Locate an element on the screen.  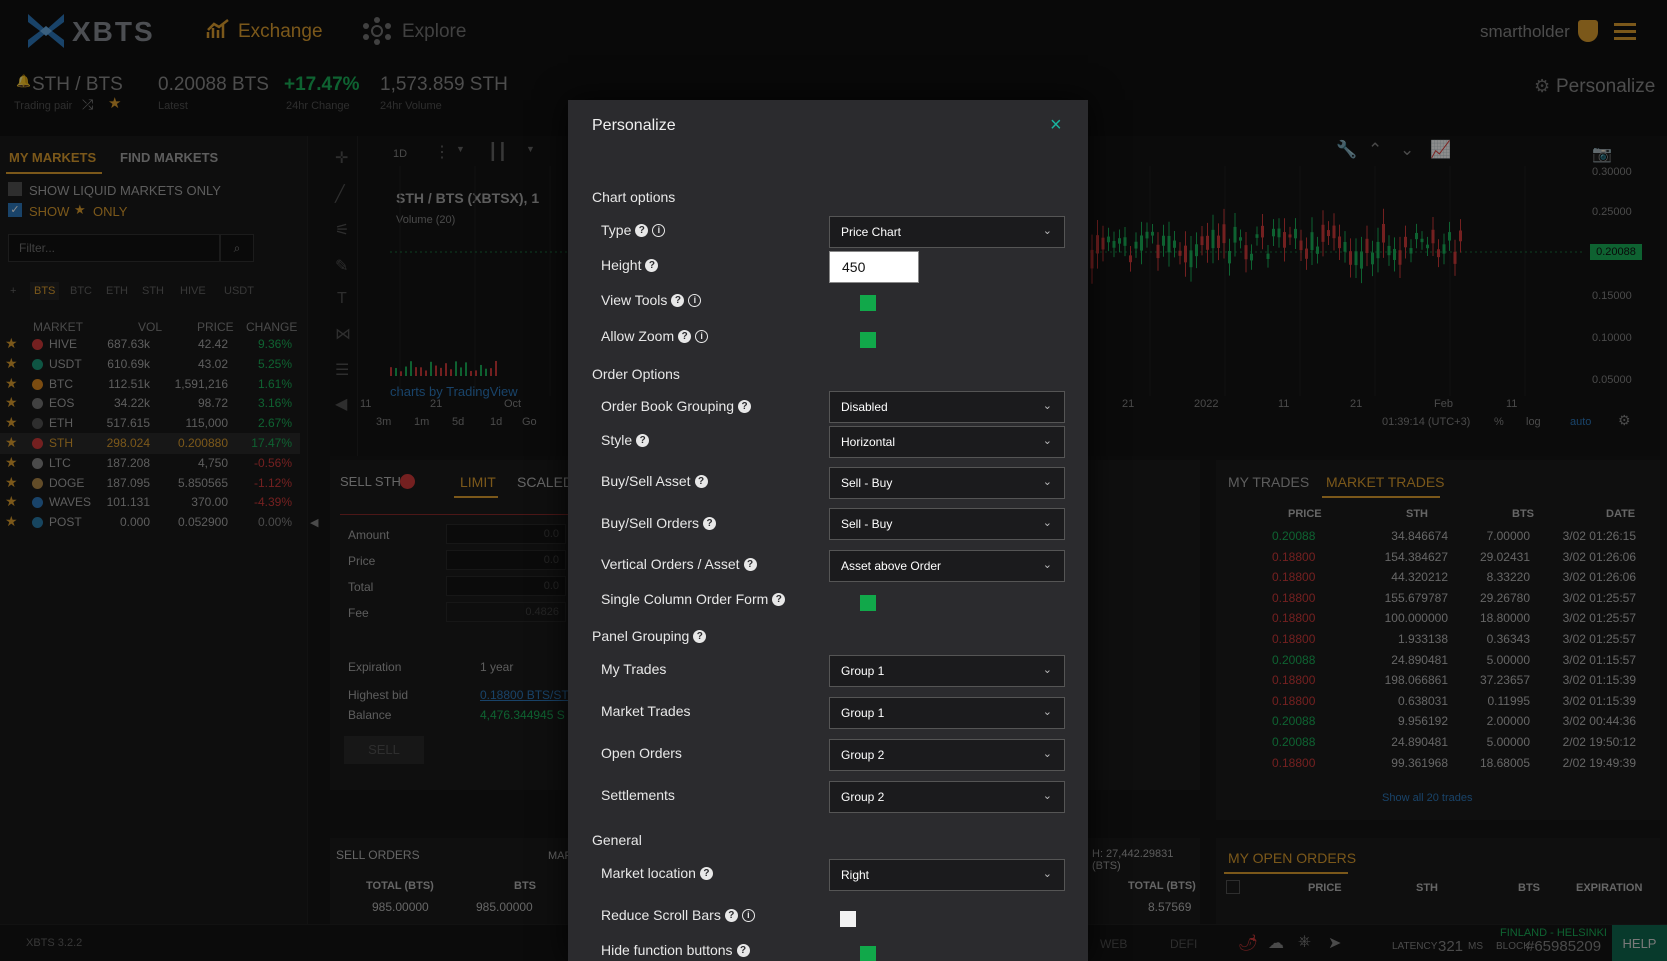
buy-sell-asset-select: Sell - Buy ⌄ is located at coordinates (947, 483).